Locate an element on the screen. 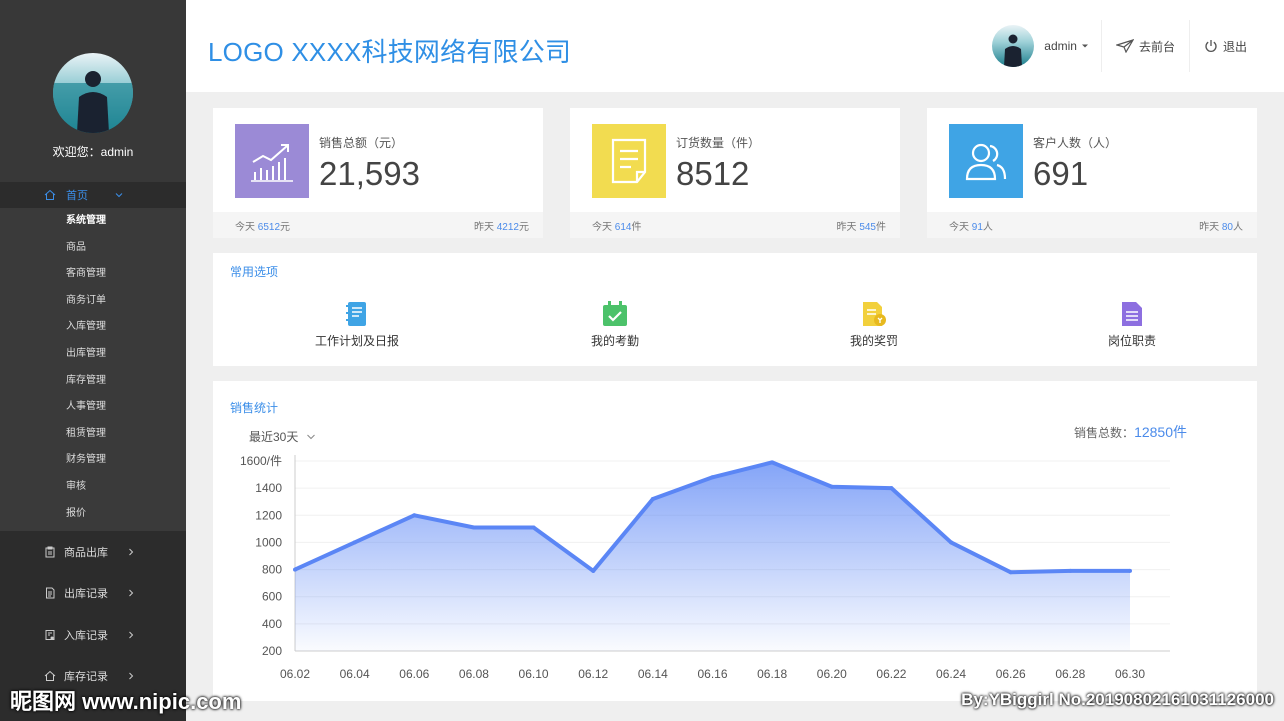 This screenshot has width=1284, height=721. user-name: admin is located at coordinates (1060, 46).